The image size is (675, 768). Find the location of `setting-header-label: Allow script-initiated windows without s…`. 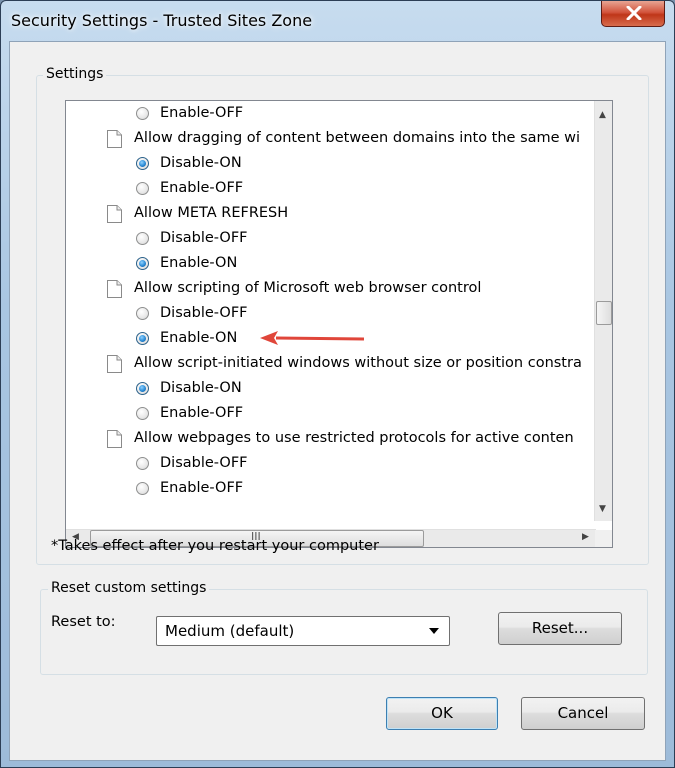

setting-header-label: Allow script-initiated windows without s… is located at coordinates (358, 363).